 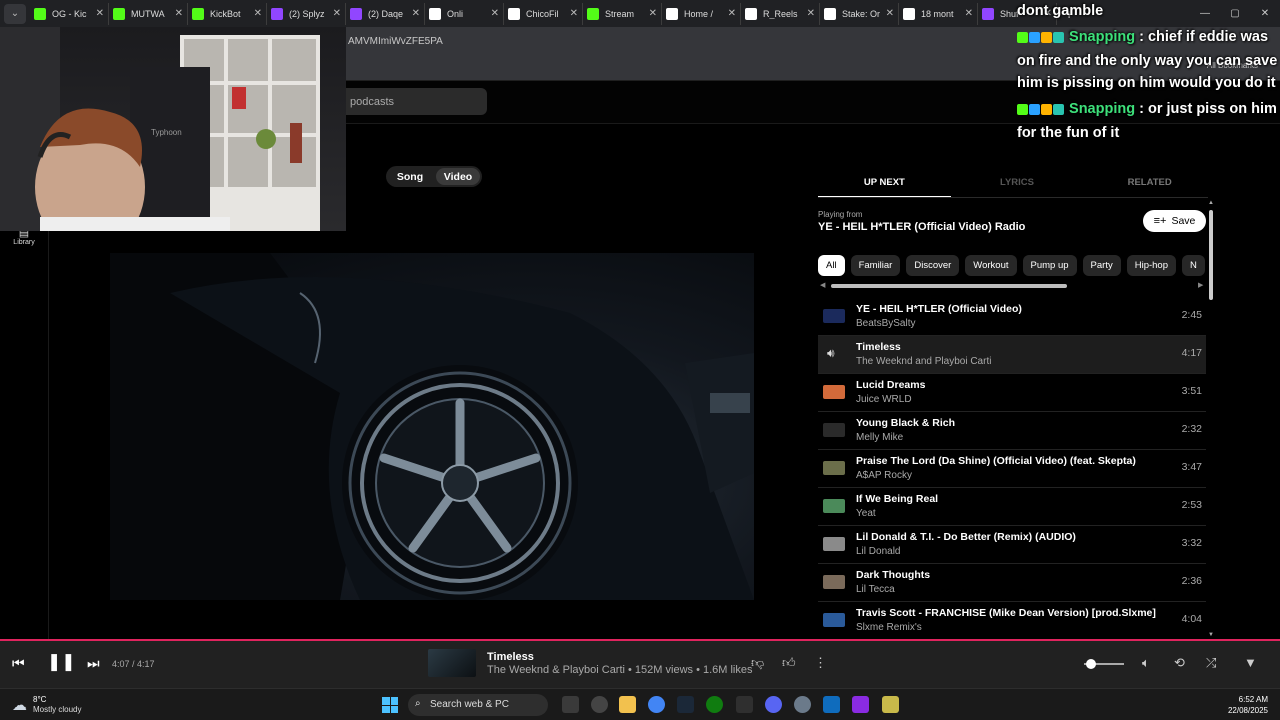 What do you see at coordinates (1151, 265) in the screenshot?
I see `filter-chip: Hip-hop` at bounding box center [1151, 265].